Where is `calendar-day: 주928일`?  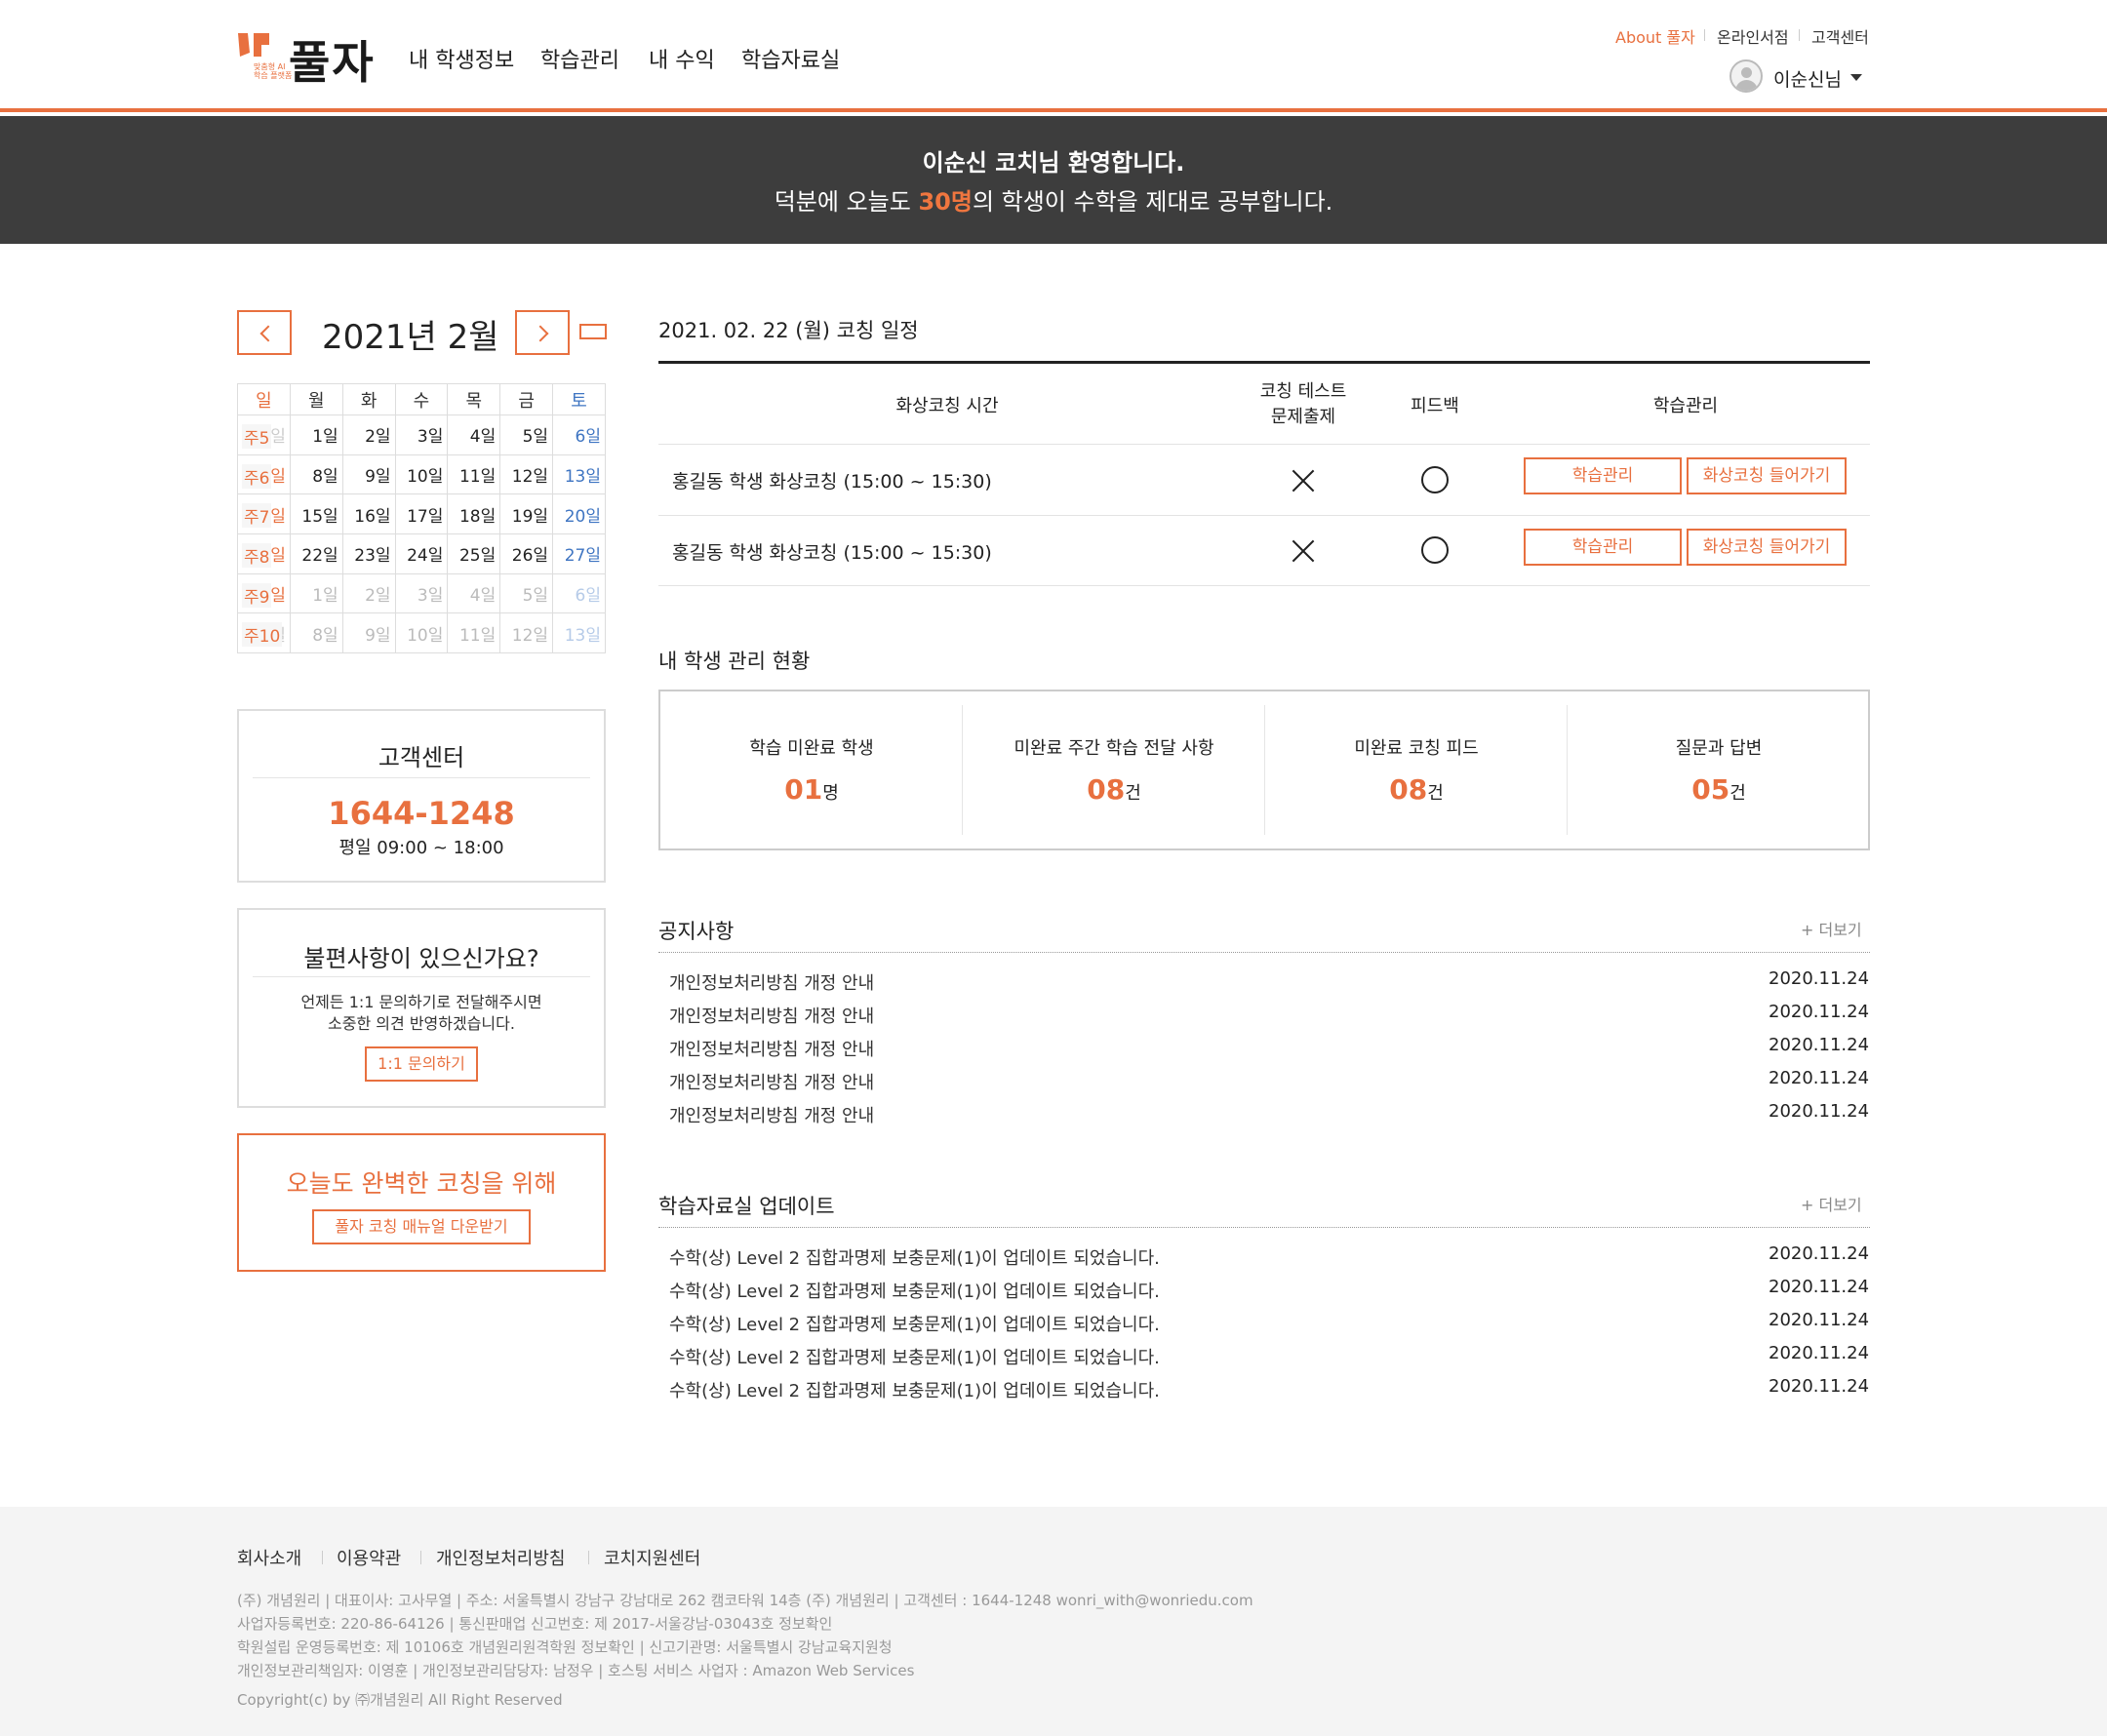 calendar-day: 주928일 is located at coordinates (264, 593).